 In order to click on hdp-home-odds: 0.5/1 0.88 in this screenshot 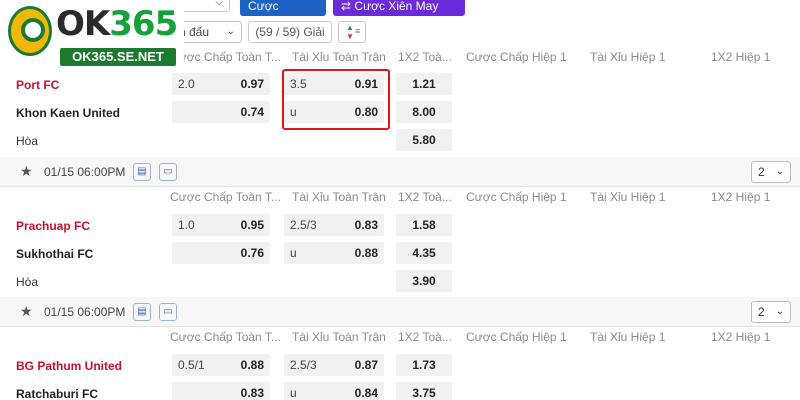, I will do `click(221, 365)`.